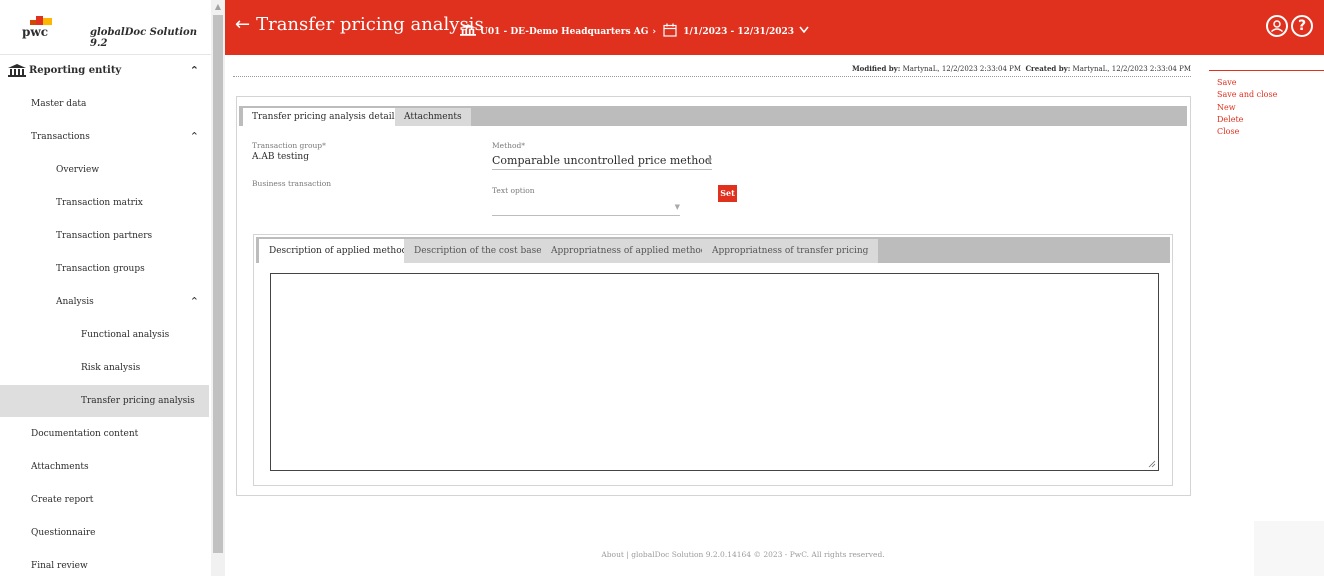 Image resolution: width=1324 pixels, height=576 pixels. I want to click on tab-attachments: Attachments, so click(433, 117).